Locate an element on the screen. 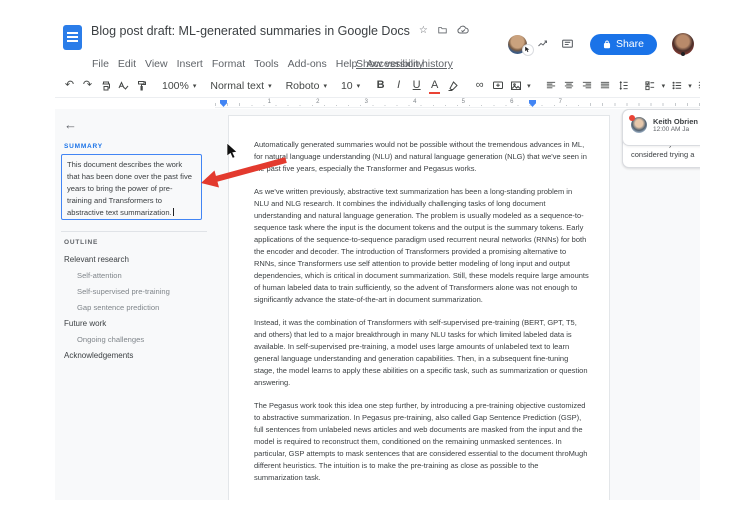  outline-item: Ongoing challenges is located at coordinates (138, 339).